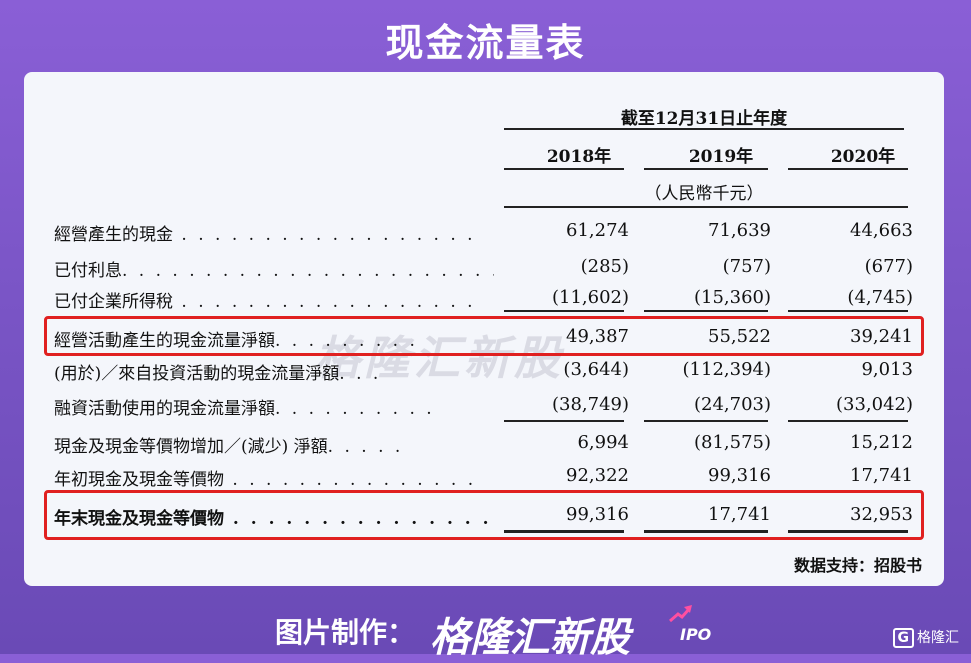  I want to click on value-2019: (15,360), so click(732, 297).